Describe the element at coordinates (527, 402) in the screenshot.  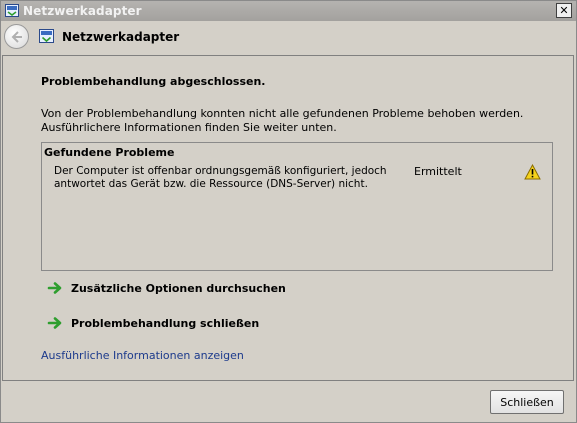
I see `close-button: Schließen` at that location.